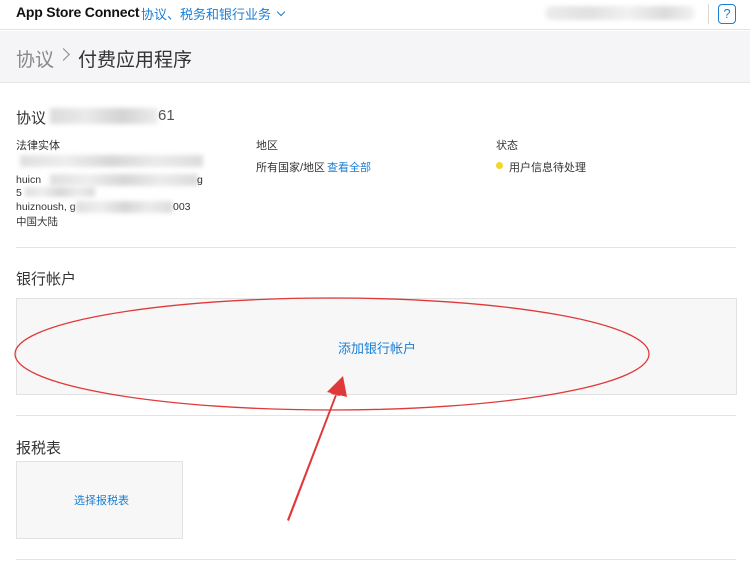 This screenshot has height=563, width=750. Describe the element at coordinates (377, 347) in the screenshot. I see `add-bank-account-link: 添加银行帐户` at that location.